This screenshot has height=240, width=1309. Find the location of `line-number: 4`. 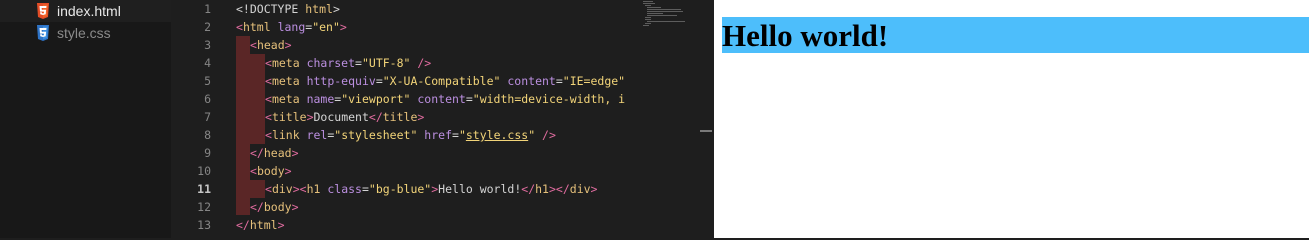

line-number: 4 is located at coordinates (207, 63).